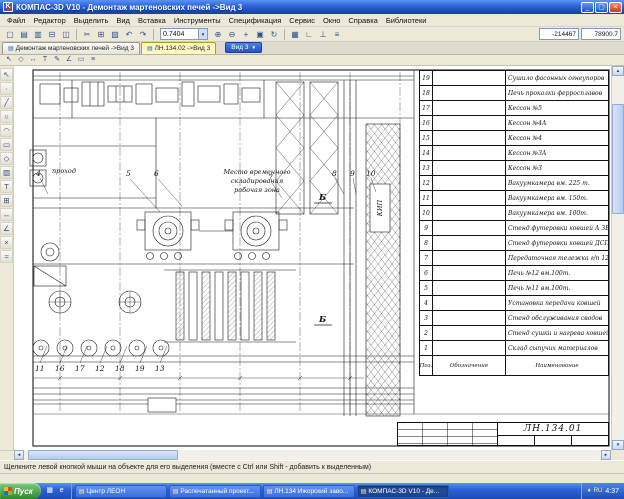 This screenshot has height=499, width=624. Describe the element at coordinates (129, 34) in the screenshot. I see `undo-icon: ↶` at that location.